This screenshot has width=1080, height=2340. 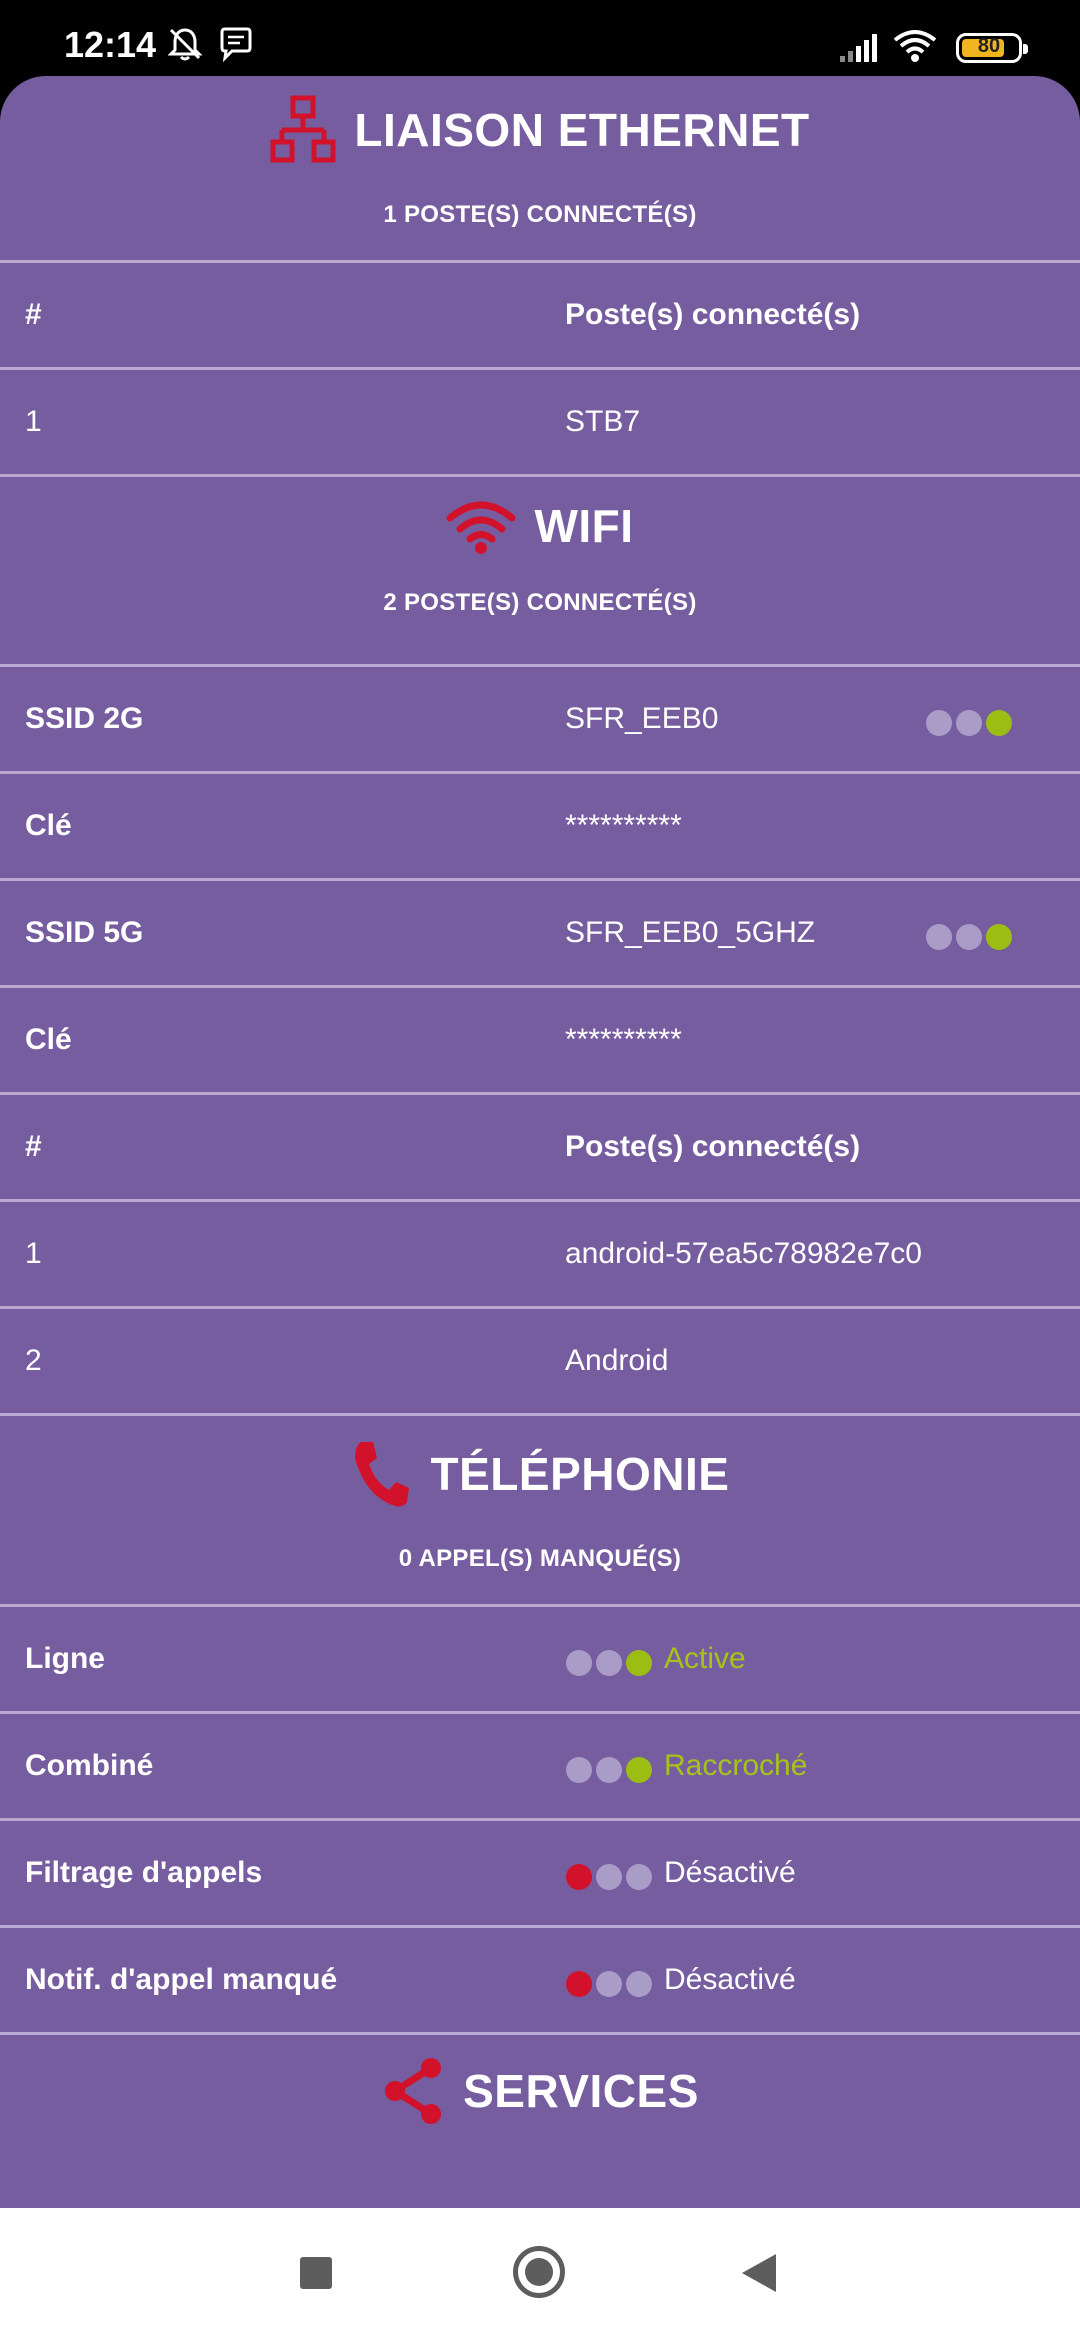 I want to click on key-2g-row: Clé **********, so click(x=540, y=824).